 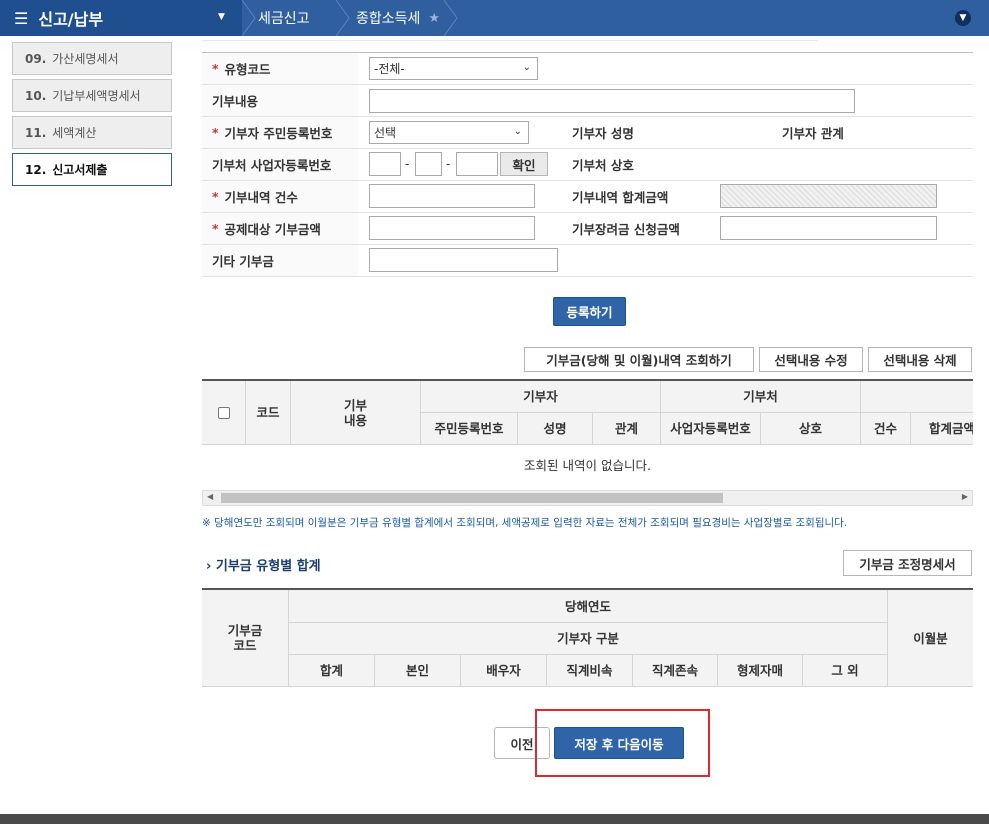 What do you see at coordinates (452, 196) in the screenshot?
I see `count-input` at bounding box center [452, 196].